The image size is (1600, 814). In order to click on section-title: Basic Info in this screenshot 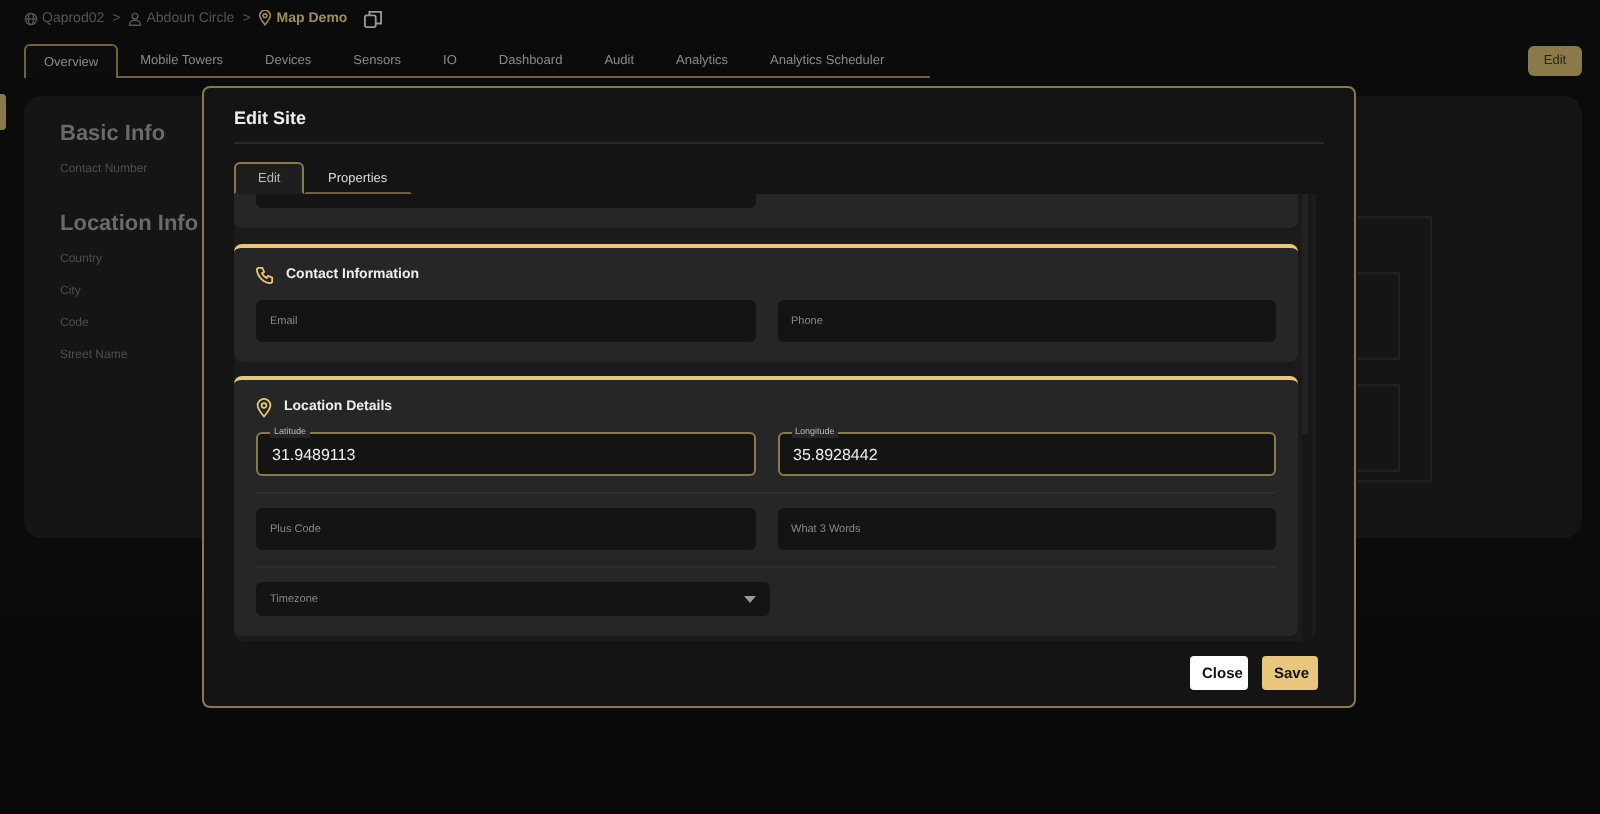, I will do `click(114, 136)`.